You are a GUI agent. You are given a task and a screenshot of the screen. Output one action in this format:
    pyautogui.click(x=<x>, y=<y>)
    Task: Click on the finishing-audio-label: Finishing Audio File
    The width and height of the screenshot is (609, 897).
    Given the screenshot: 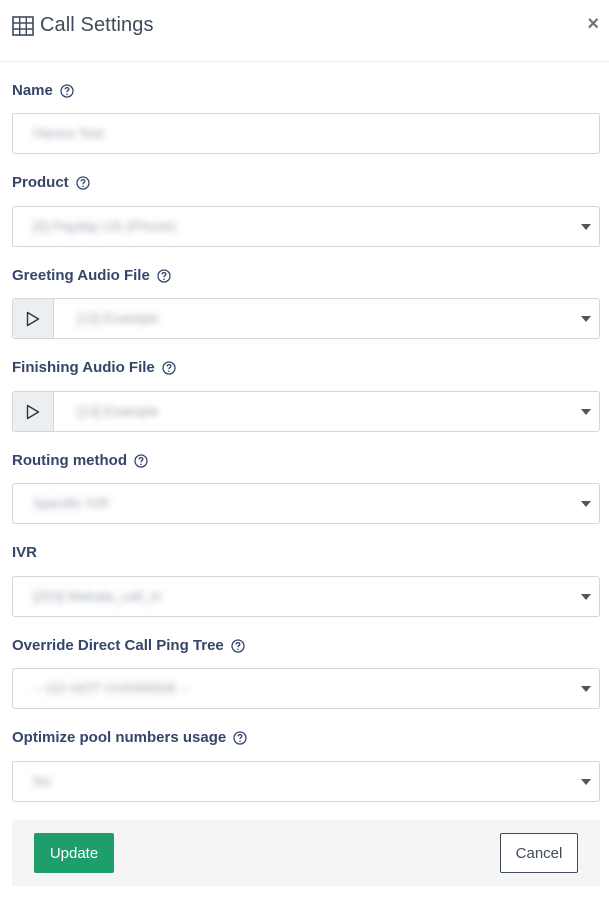 What is the action you would take?
    pyautogui.click(x=94, y=367)
    